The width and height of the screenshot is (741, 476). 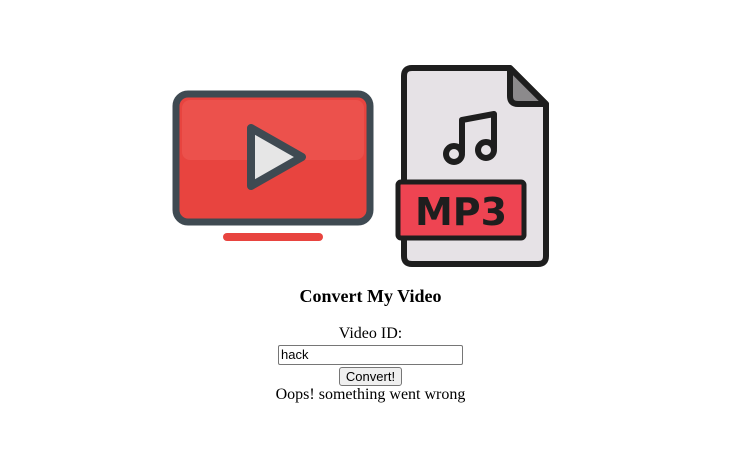 What do you see at coordinates (370, 376) in the screenshot?
I see `convert-button: Convert!` at bounding box center [370, 376].